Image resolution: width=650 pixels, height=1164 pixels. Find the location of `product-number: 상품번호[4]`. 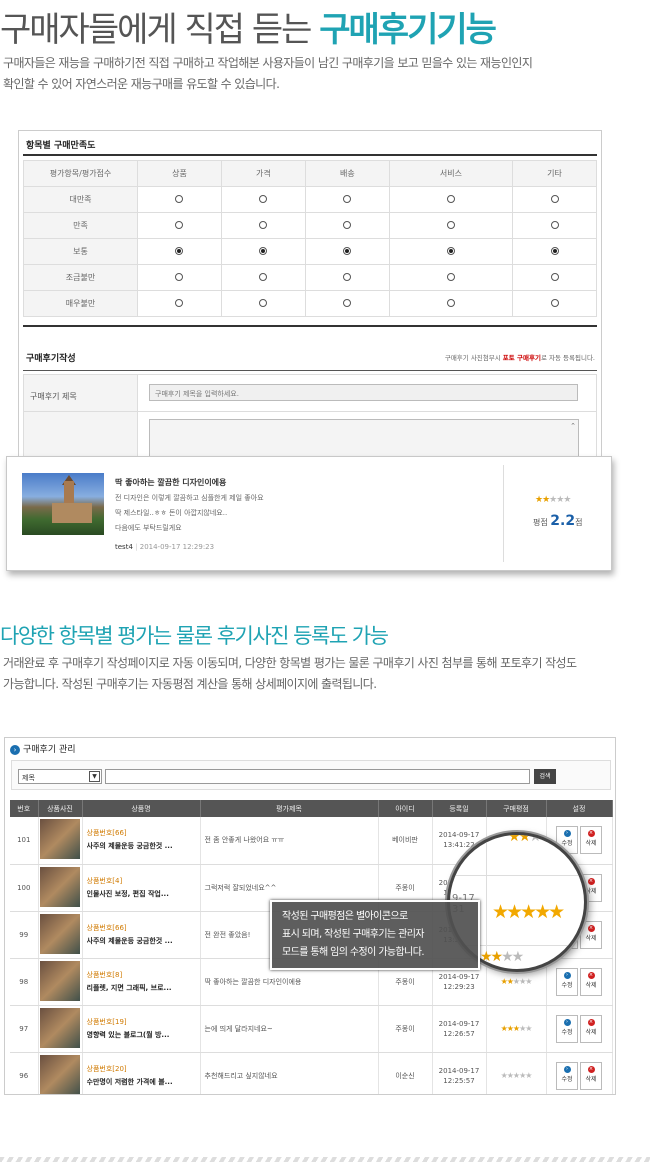

product-number: 상품번호[4] is located at coordinates (143, 881).